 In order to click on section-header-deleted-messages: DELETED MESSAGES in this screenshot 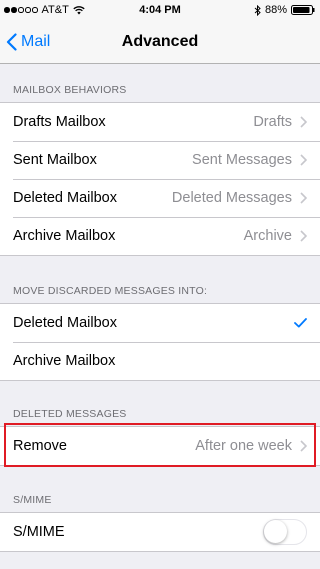, I will do `click(70, 414)`.